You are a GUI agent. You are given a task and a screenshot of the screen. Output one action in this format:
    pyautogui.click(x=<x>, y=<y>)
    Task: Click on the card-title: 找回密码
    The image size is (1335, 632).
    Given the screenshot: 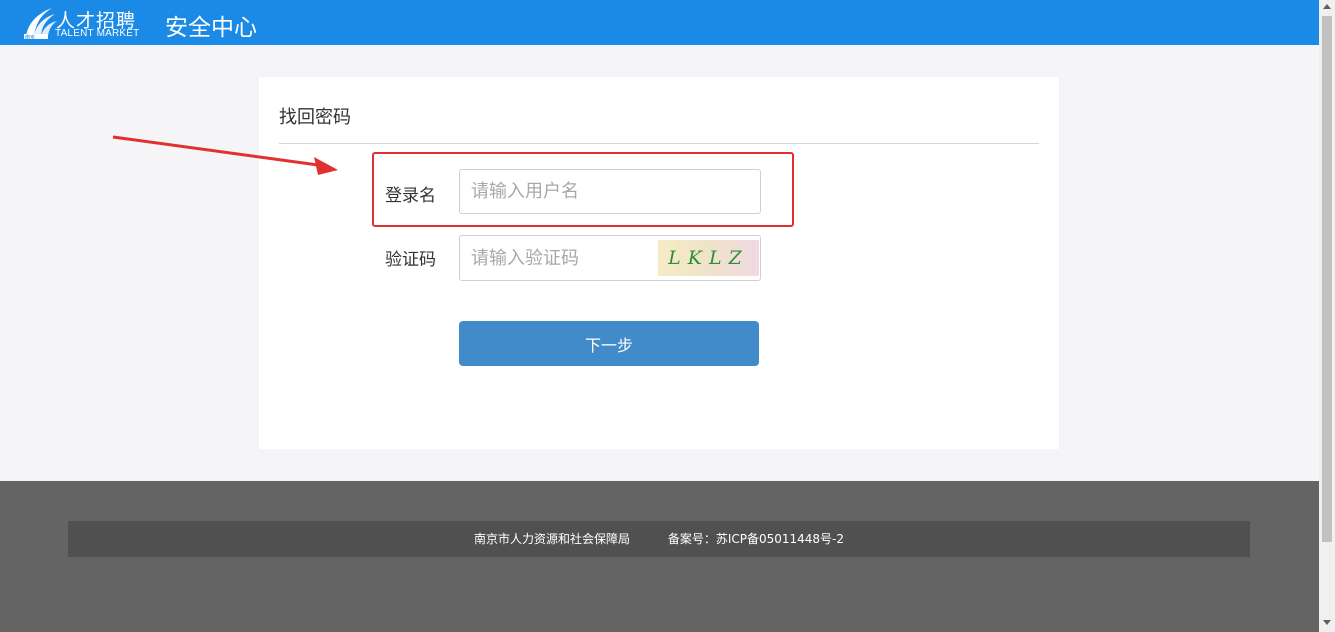 What is the action you would take?
    pyautogui.click(x=315, y=117)
    